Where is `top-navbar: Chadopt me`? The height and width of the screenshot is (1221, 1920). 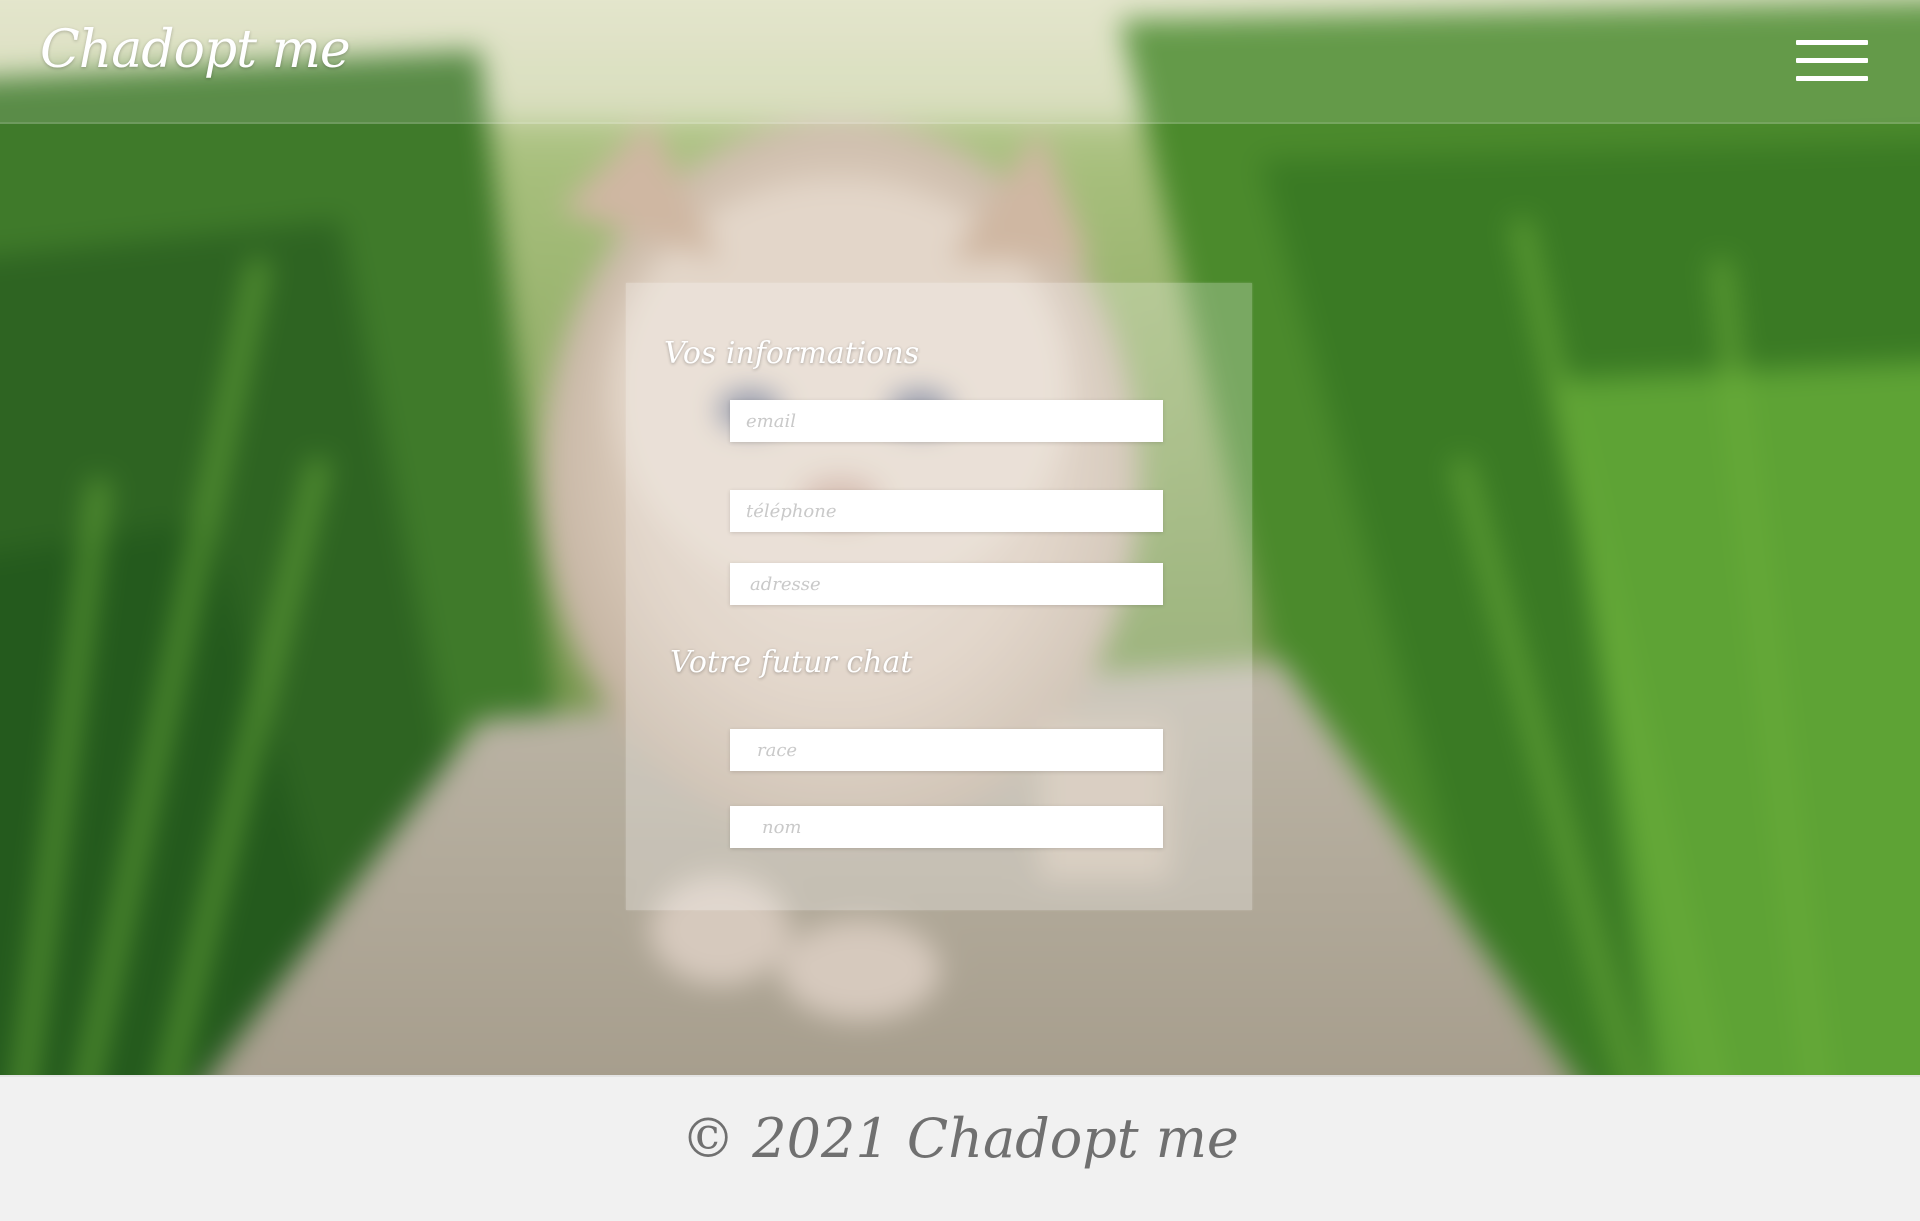
top-navbar: Chadopt me is located at coordinates (960, 62).